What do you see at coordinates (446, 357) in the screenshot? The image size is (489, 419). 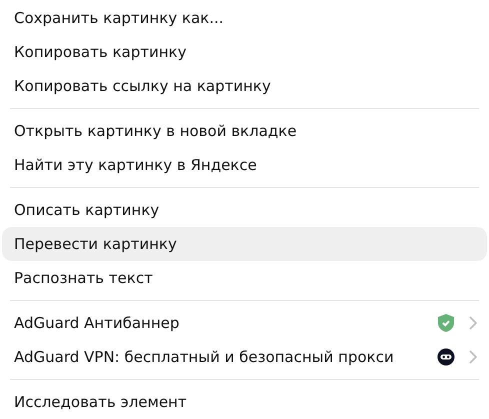 I see `mask-icon` at bounding box center [446, 357].